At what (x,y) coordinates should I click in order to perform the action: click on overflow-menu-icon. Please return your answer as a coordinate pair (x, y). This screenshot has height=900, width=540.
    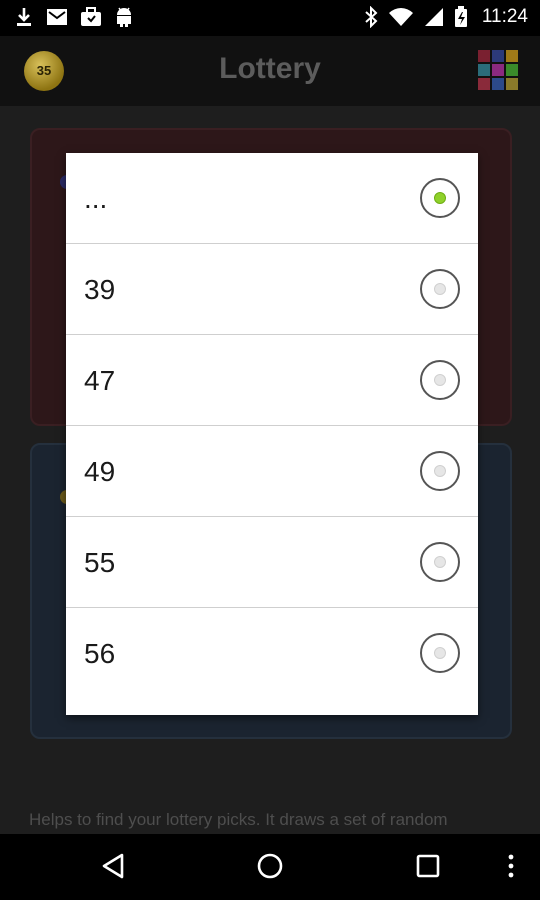
    Looking at the image, I should click on (511, 868).